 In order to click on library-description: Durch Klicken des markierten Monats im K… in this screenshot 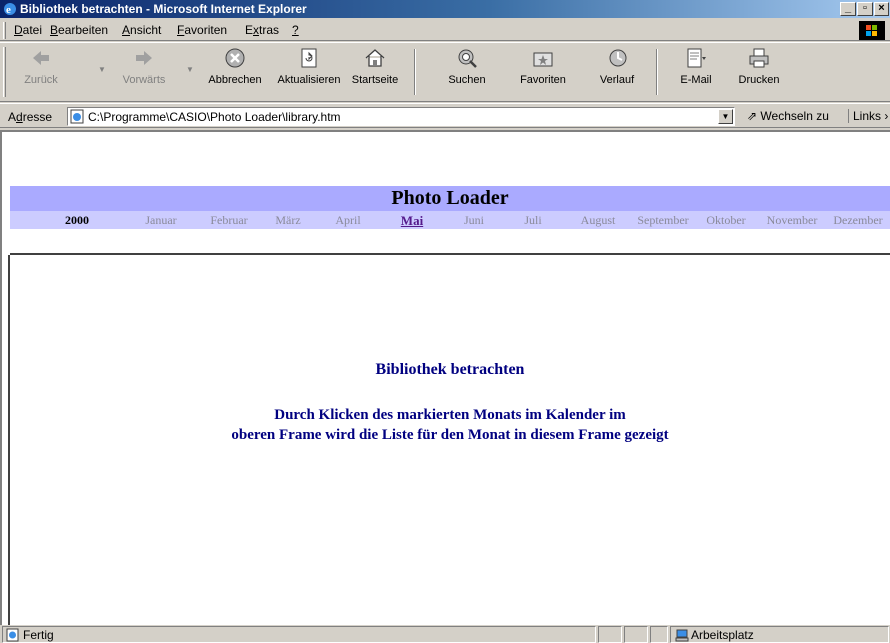, I will do `click(450, 425)`.